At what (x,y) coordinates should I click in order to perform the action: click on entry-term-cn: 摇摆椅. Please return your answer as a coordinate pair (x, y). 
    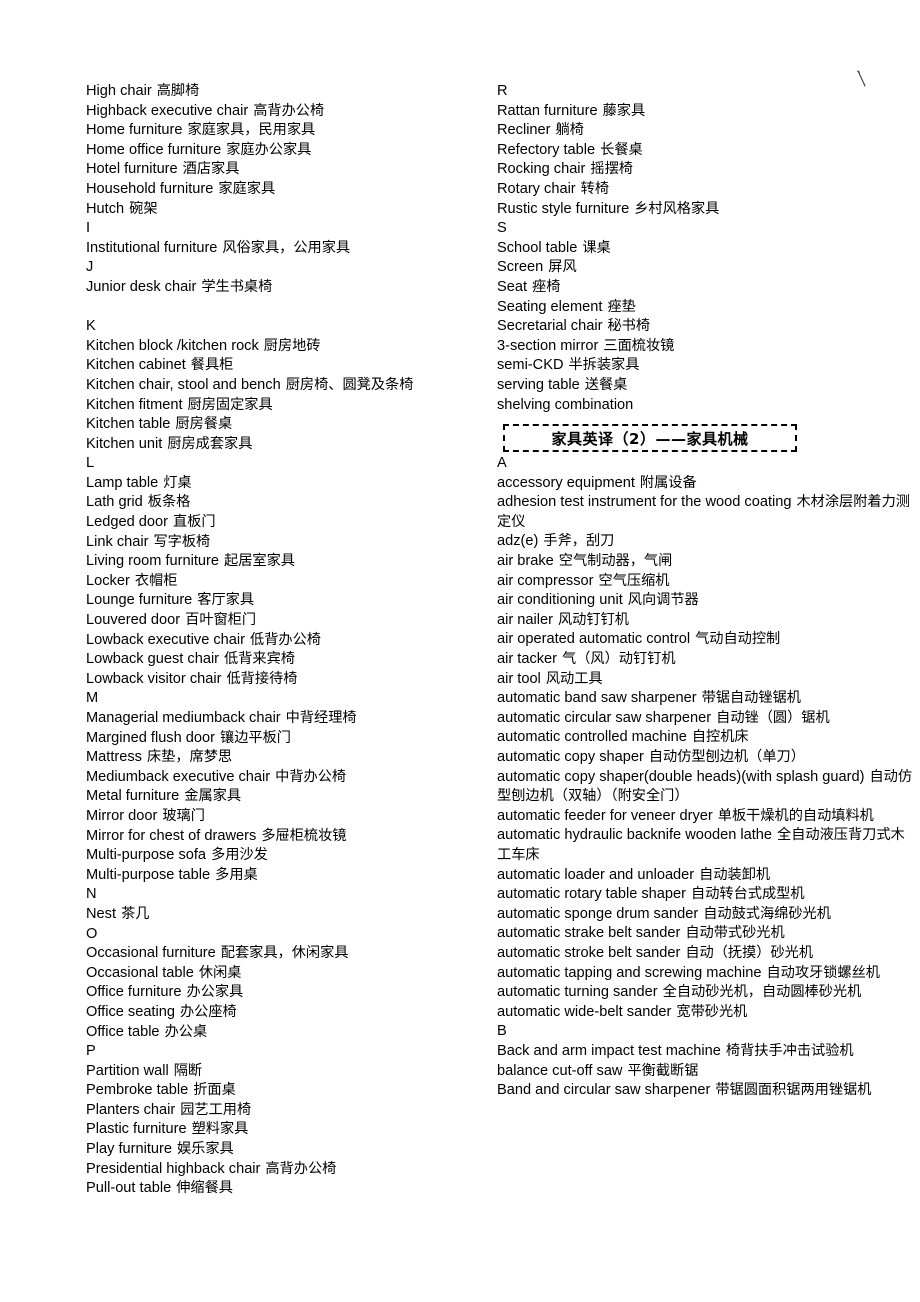
    Looking at the image, I should click on (611, 169).